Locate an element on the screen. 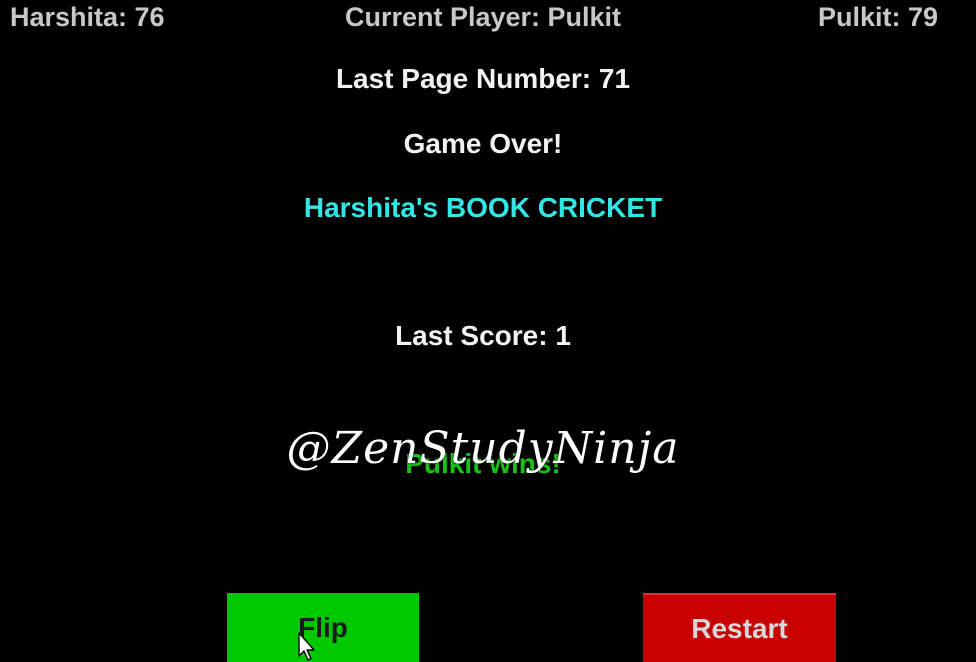 The height and width of the screenshot is (662, 976). mouse-pointer-icon is located at coordinates (306, 646).